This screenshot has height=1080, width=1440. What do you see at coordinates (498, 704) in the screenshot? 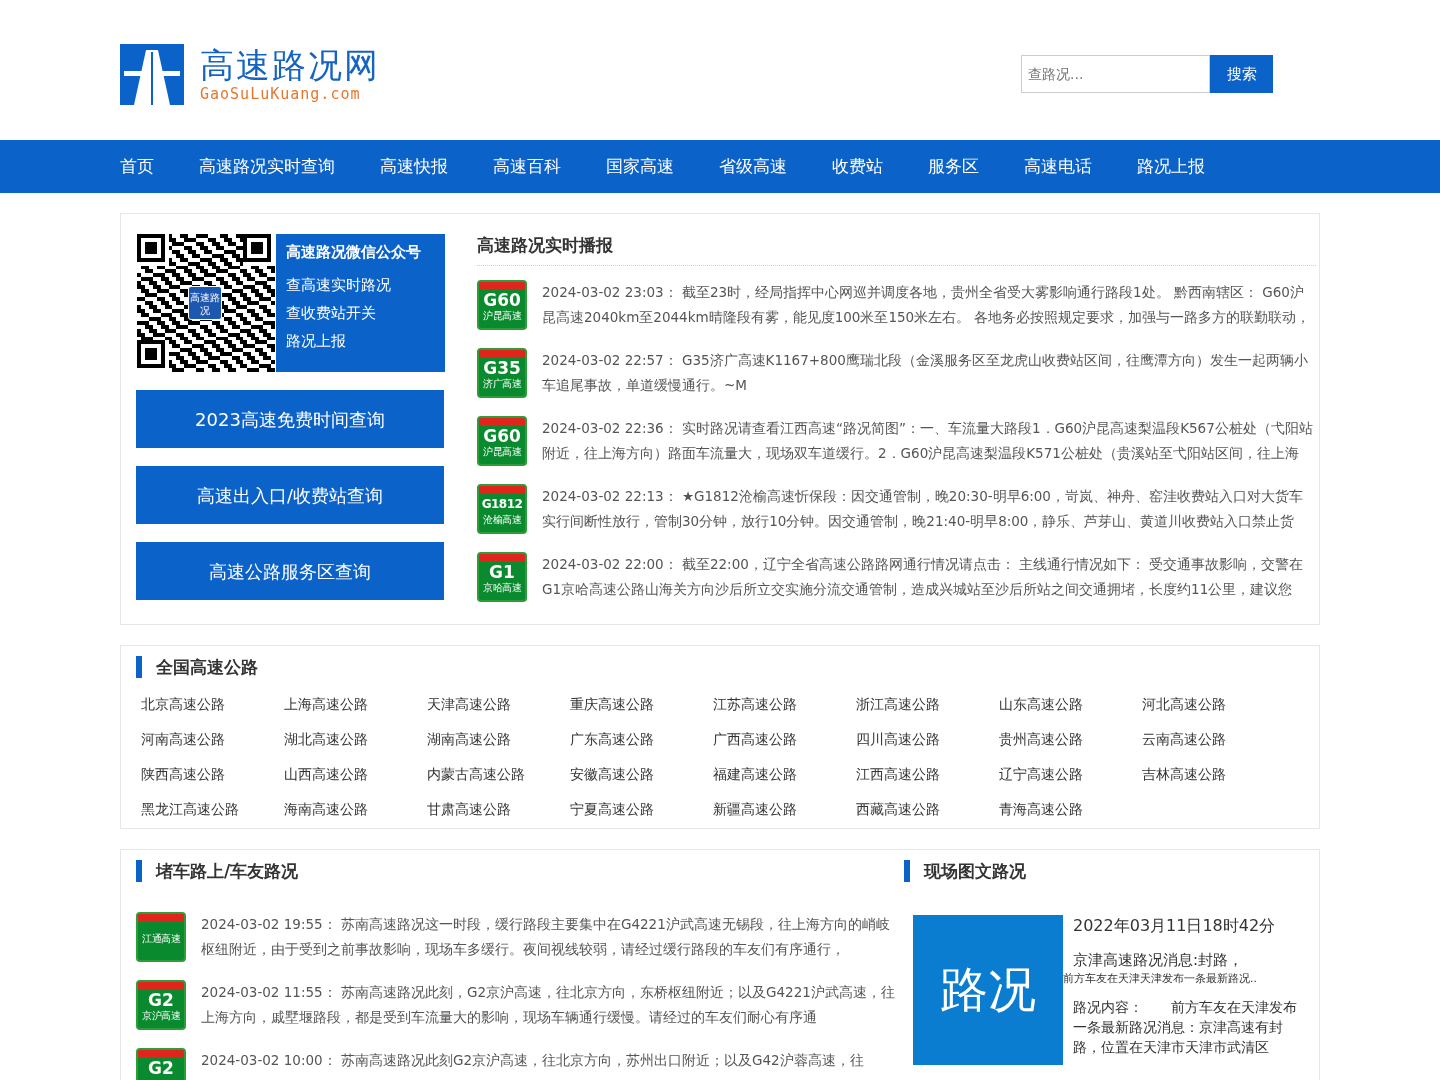
I see `road-link: 天津高速公路` at bounding box center [498, 704].